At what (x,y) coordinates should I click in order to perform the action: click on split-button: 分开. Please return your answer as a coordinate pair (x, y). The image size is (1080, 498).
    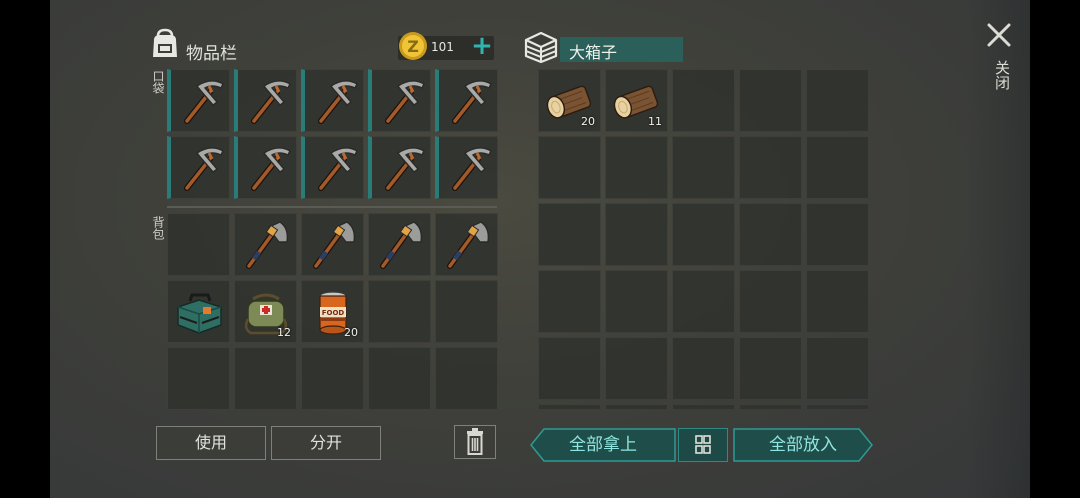
    Looking at the image, I should click on (326, 443).